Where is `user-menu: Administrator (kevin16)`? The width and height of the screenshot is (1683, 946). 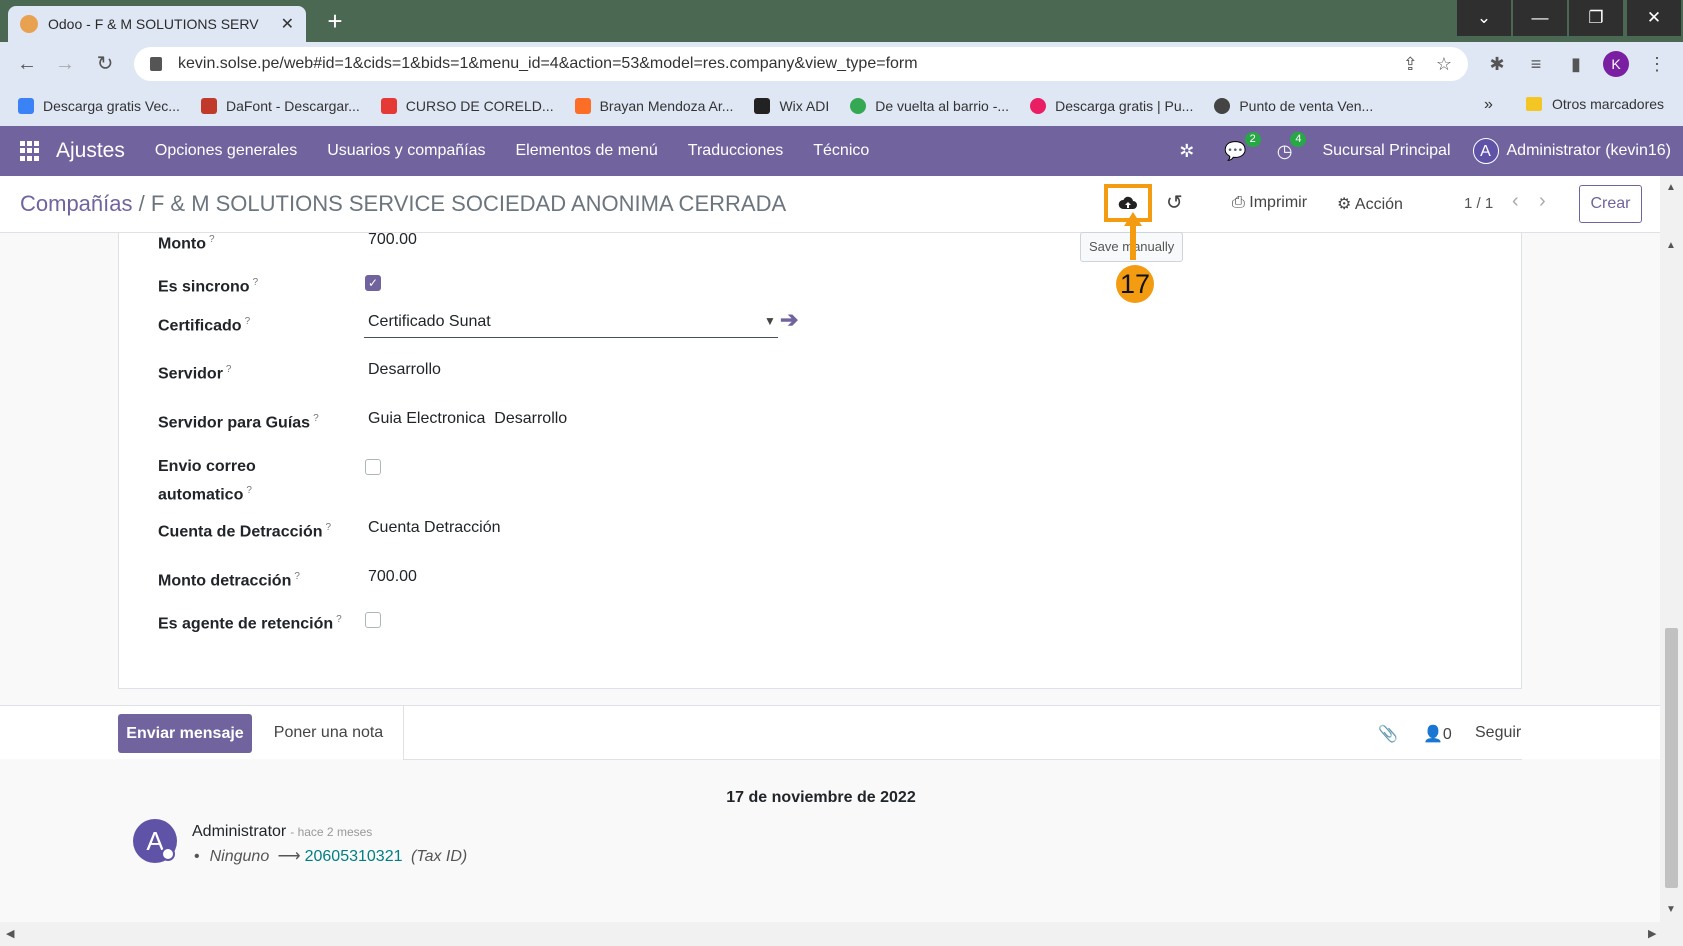
user-menu: Administrator (kevin16) is located at coordinates (1589, 151).